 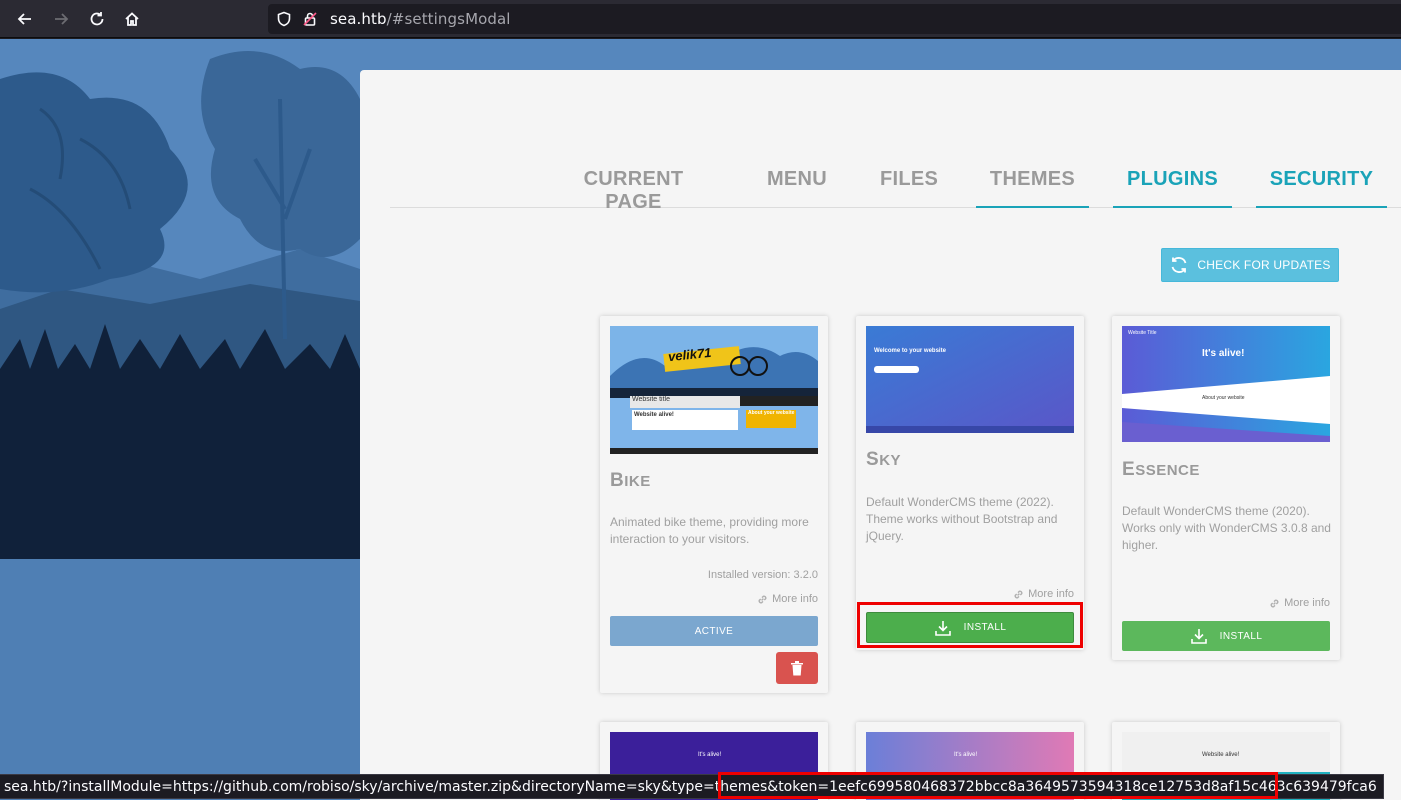 I want to click on url-text: sea.htb/#settingsModal, so click(x=420, y=19).